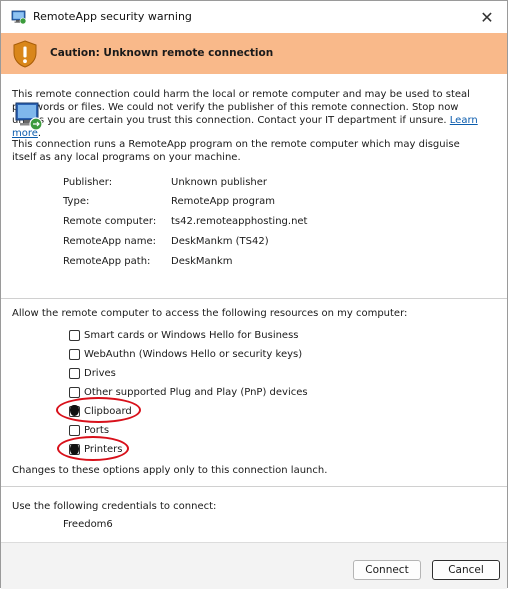  I want to click on publisher-label: Publisher:, so click(88, 182).